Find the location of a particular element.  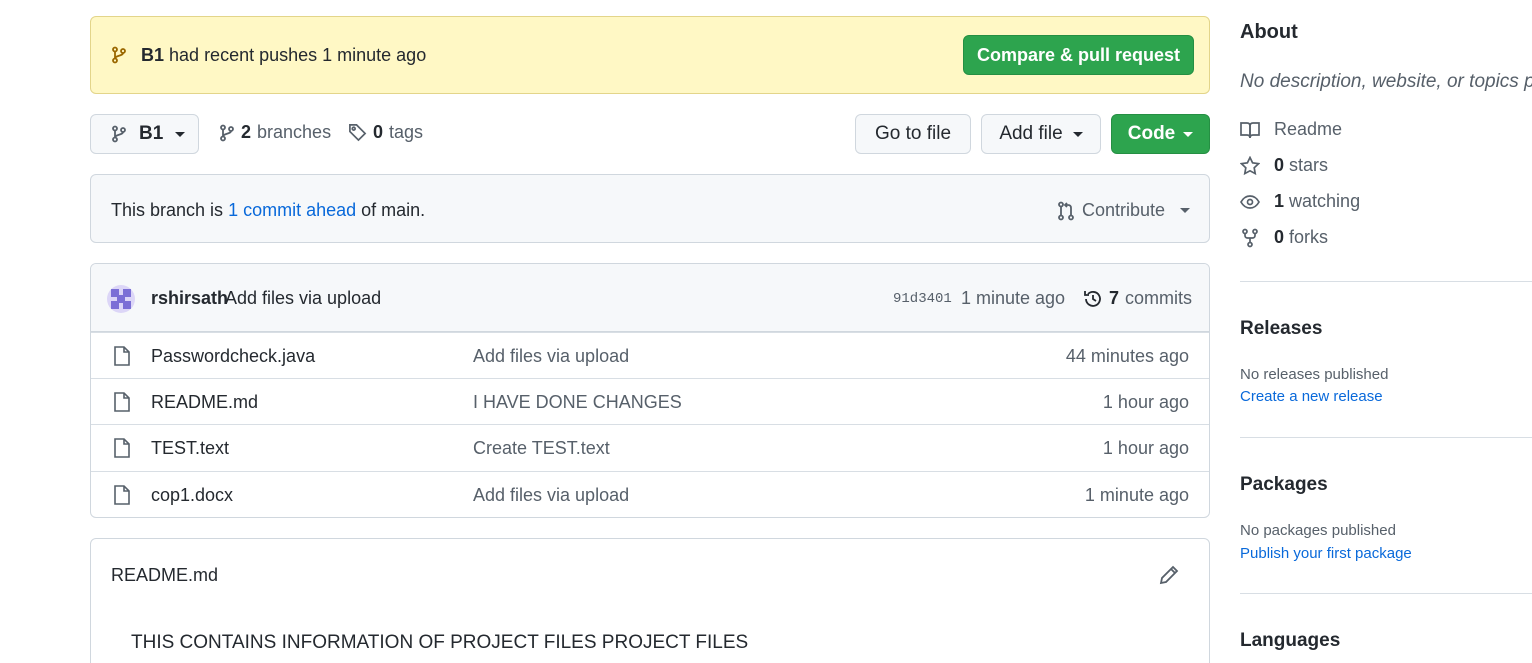

tags-label: tags is located at coordinates (406, 132).